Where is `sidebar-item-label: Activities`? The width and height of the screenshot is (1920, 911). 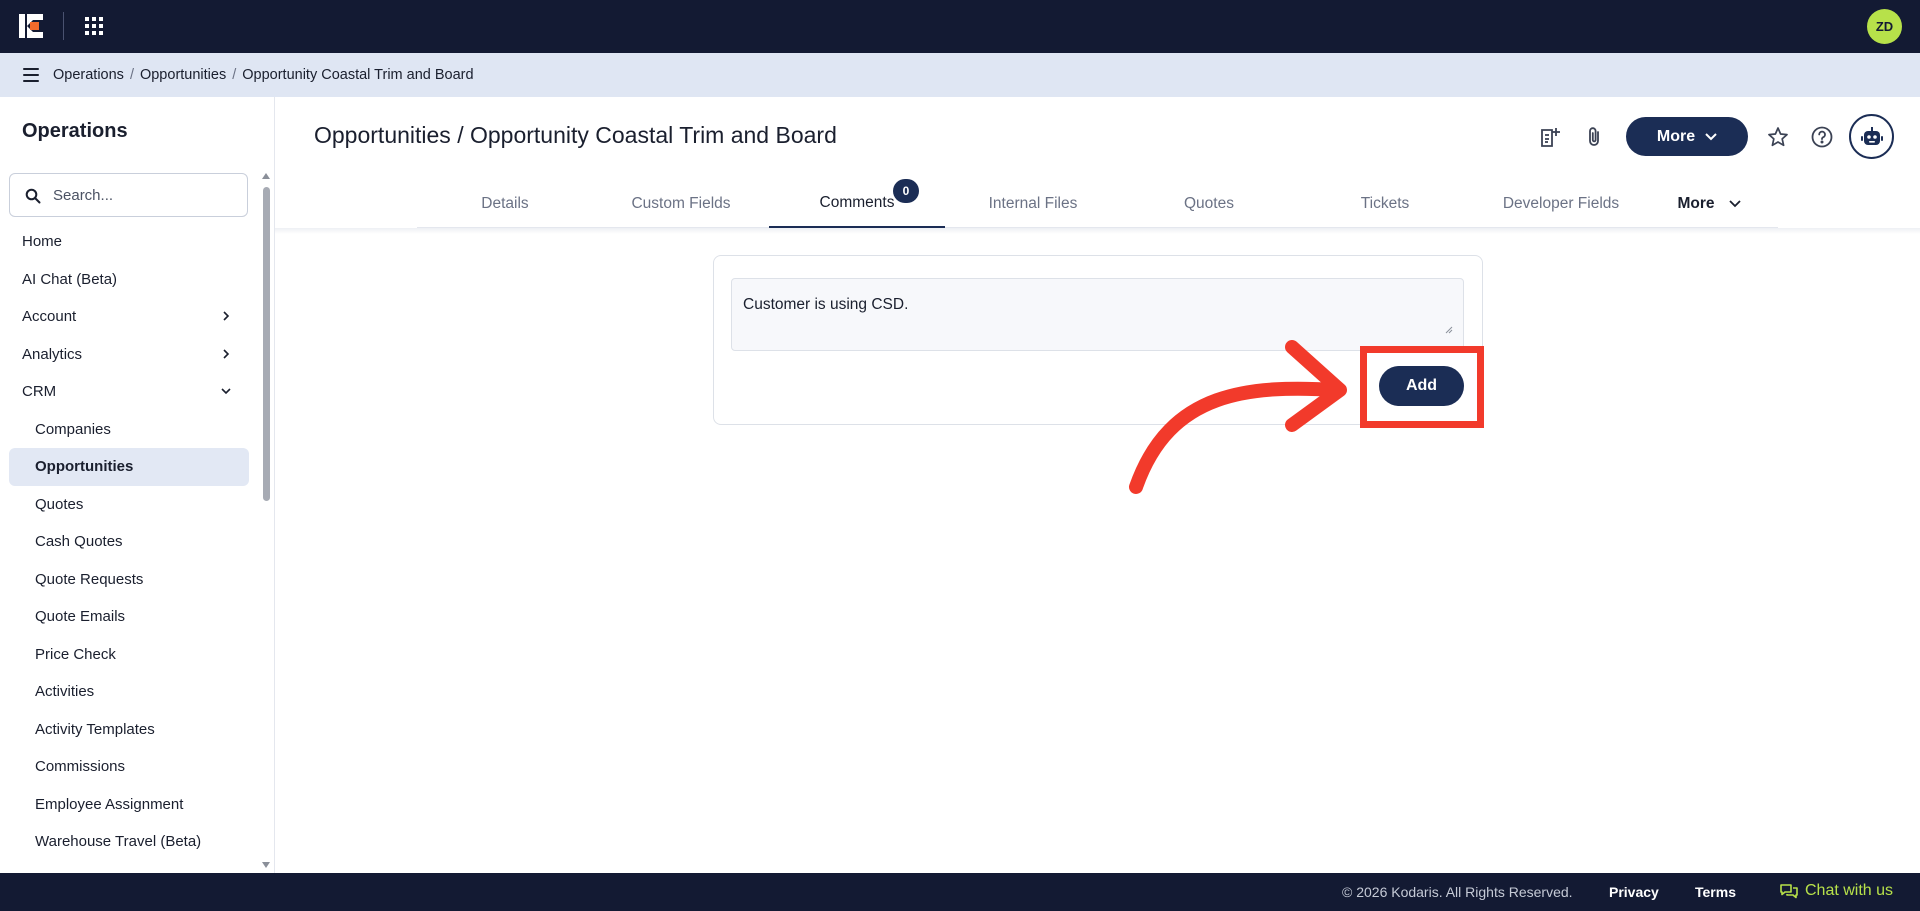 sidebar-item-label: Activities is located at coordinates (65, 692).